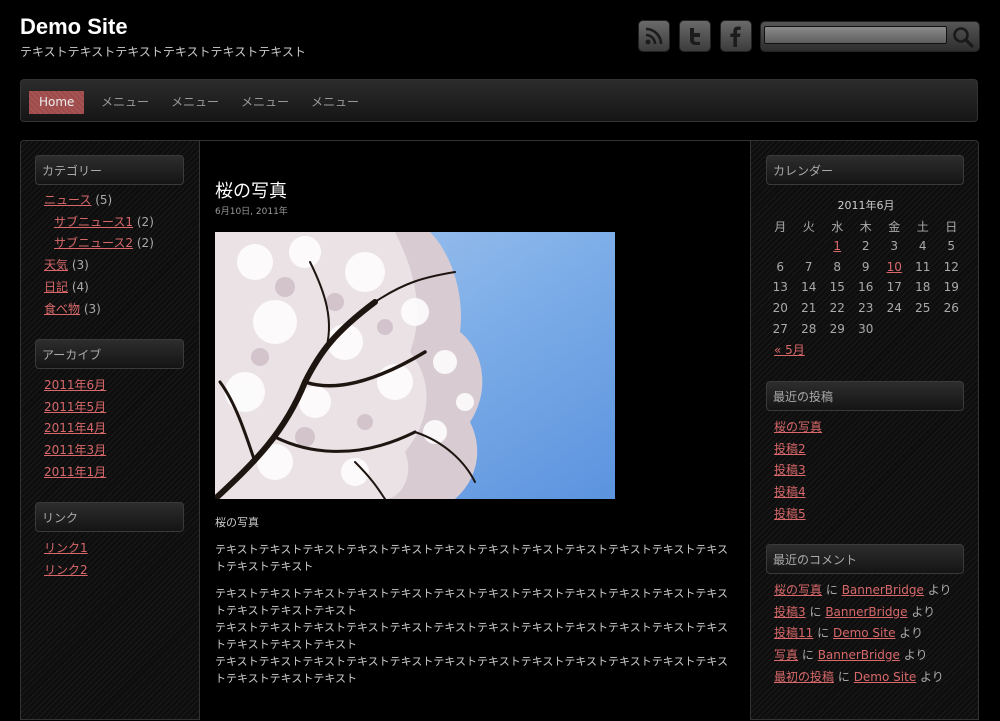 The width and height of the screenshot is (1000, 721). What do you see at coordinates (237, 522) in the screenshot?
I see `post-caption: 桜の写真` at bounding box center [237, 522].